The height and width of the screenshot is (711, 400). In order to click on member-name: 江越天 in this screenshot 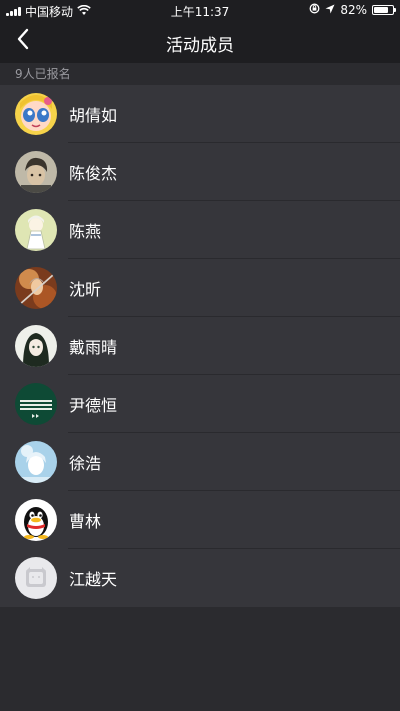, I will do `click(93, 579)`.